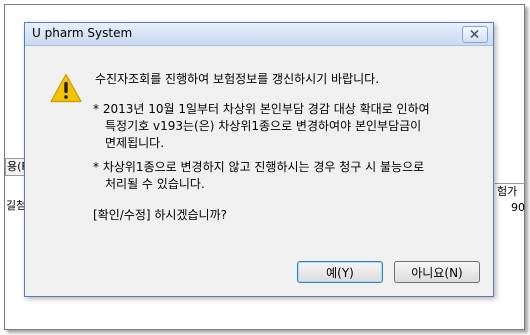  What do you see at coordinates (437, 272) in the screenshot?
I see `no-button: 아니요(N)` at bounding box center [437, 272].